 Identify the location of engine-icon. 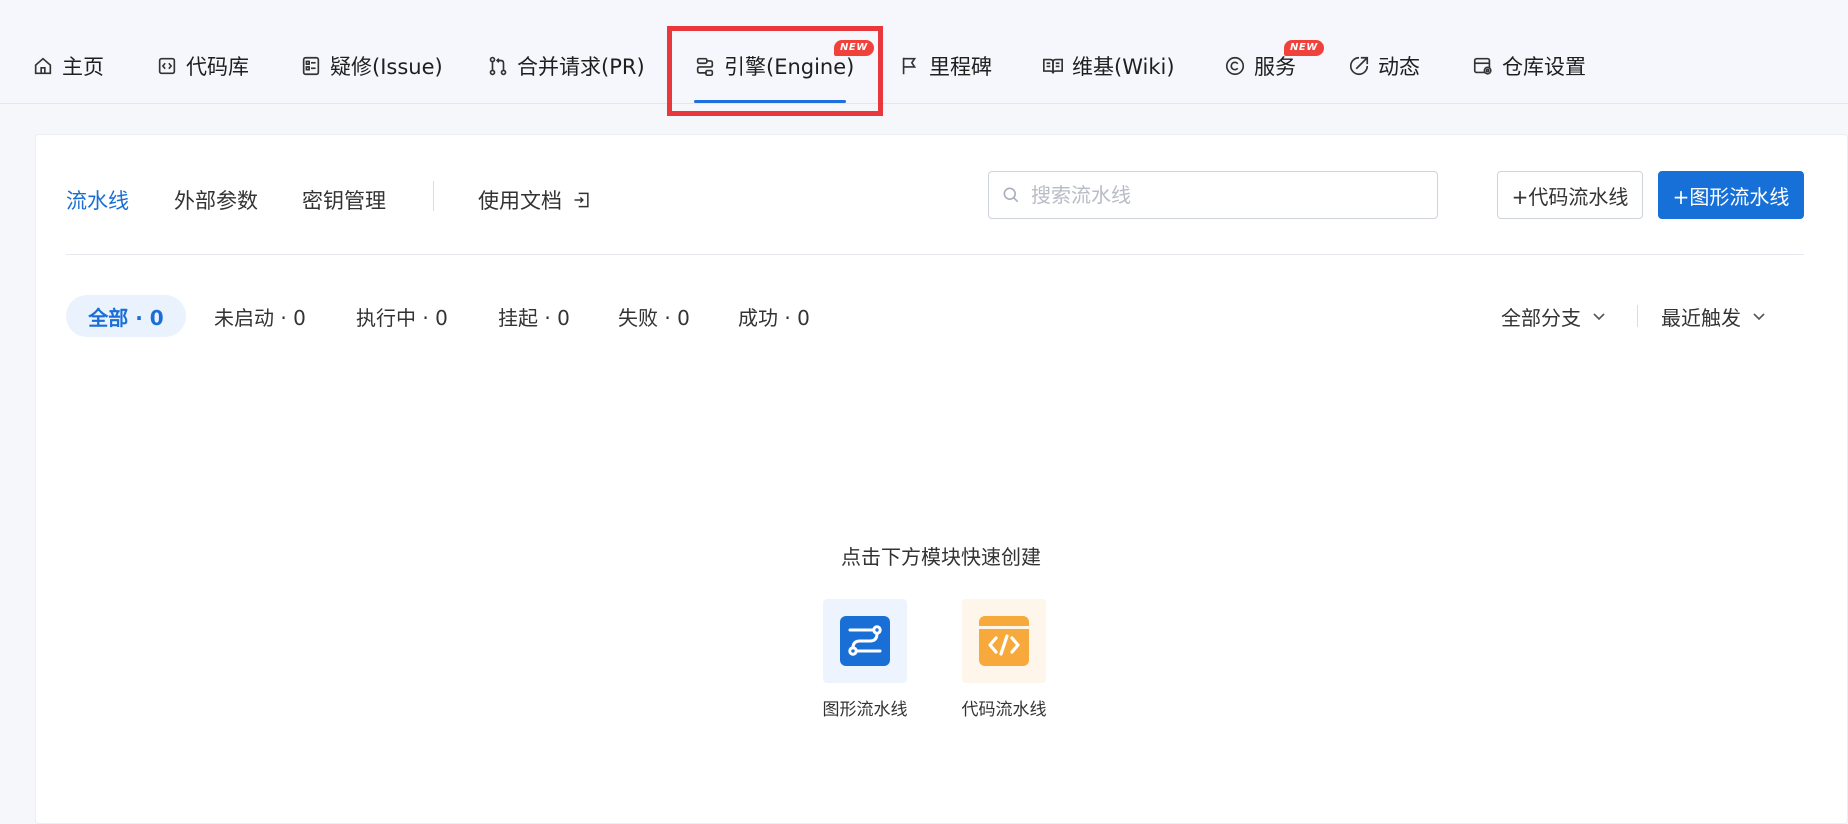
(705, 66).